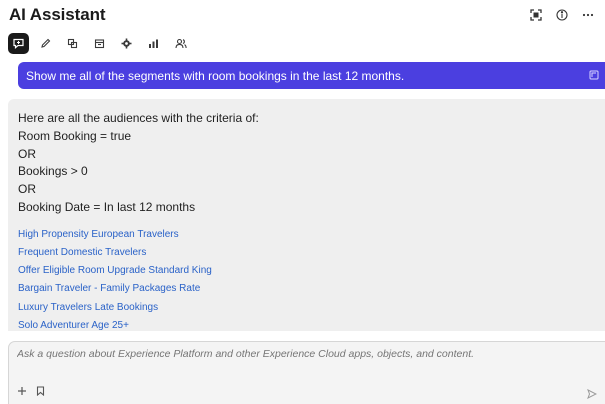  Describe the element at coordinates (311, 253) in the screenshot. I see `audience-link: Frequent Domestic Travelers` at that location.